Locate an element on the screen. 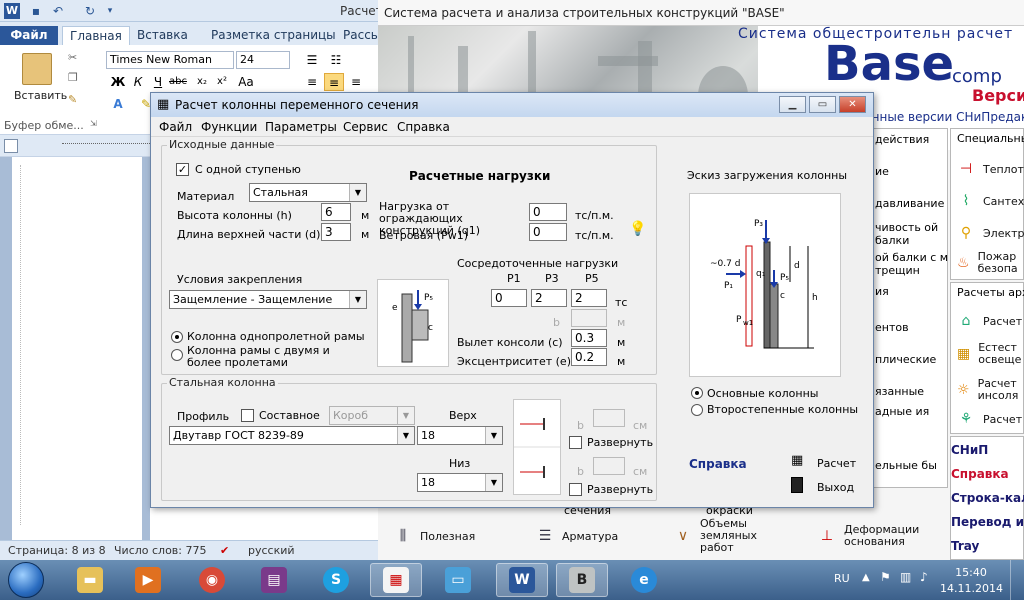 The width and height of the screenshot is (1024, 600). bold-icon: Ж is located at coordinates (118, 82).